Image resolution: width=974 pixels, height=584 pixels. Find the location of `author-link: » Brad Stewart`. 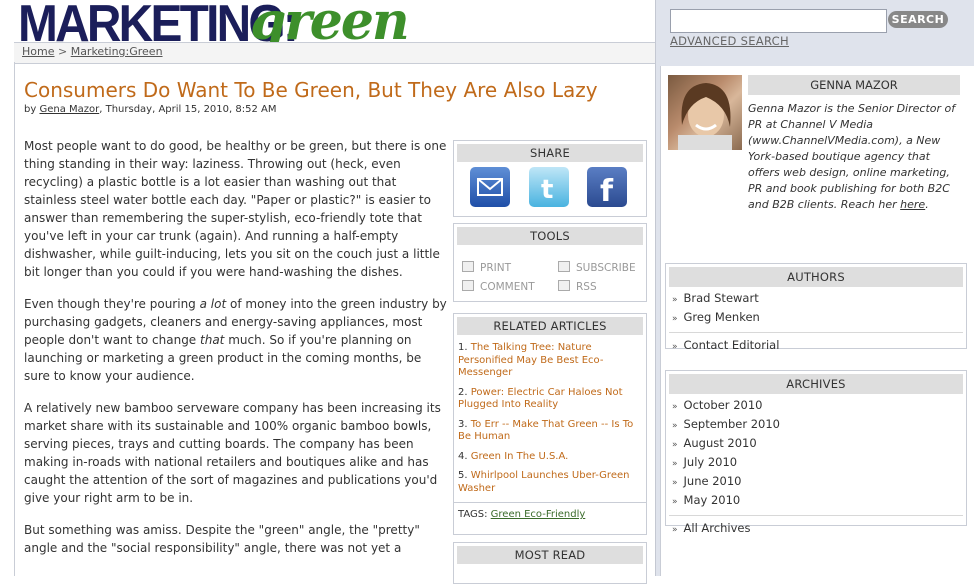

author-link: » Brad Stewart is located at coordinates (816, 299).